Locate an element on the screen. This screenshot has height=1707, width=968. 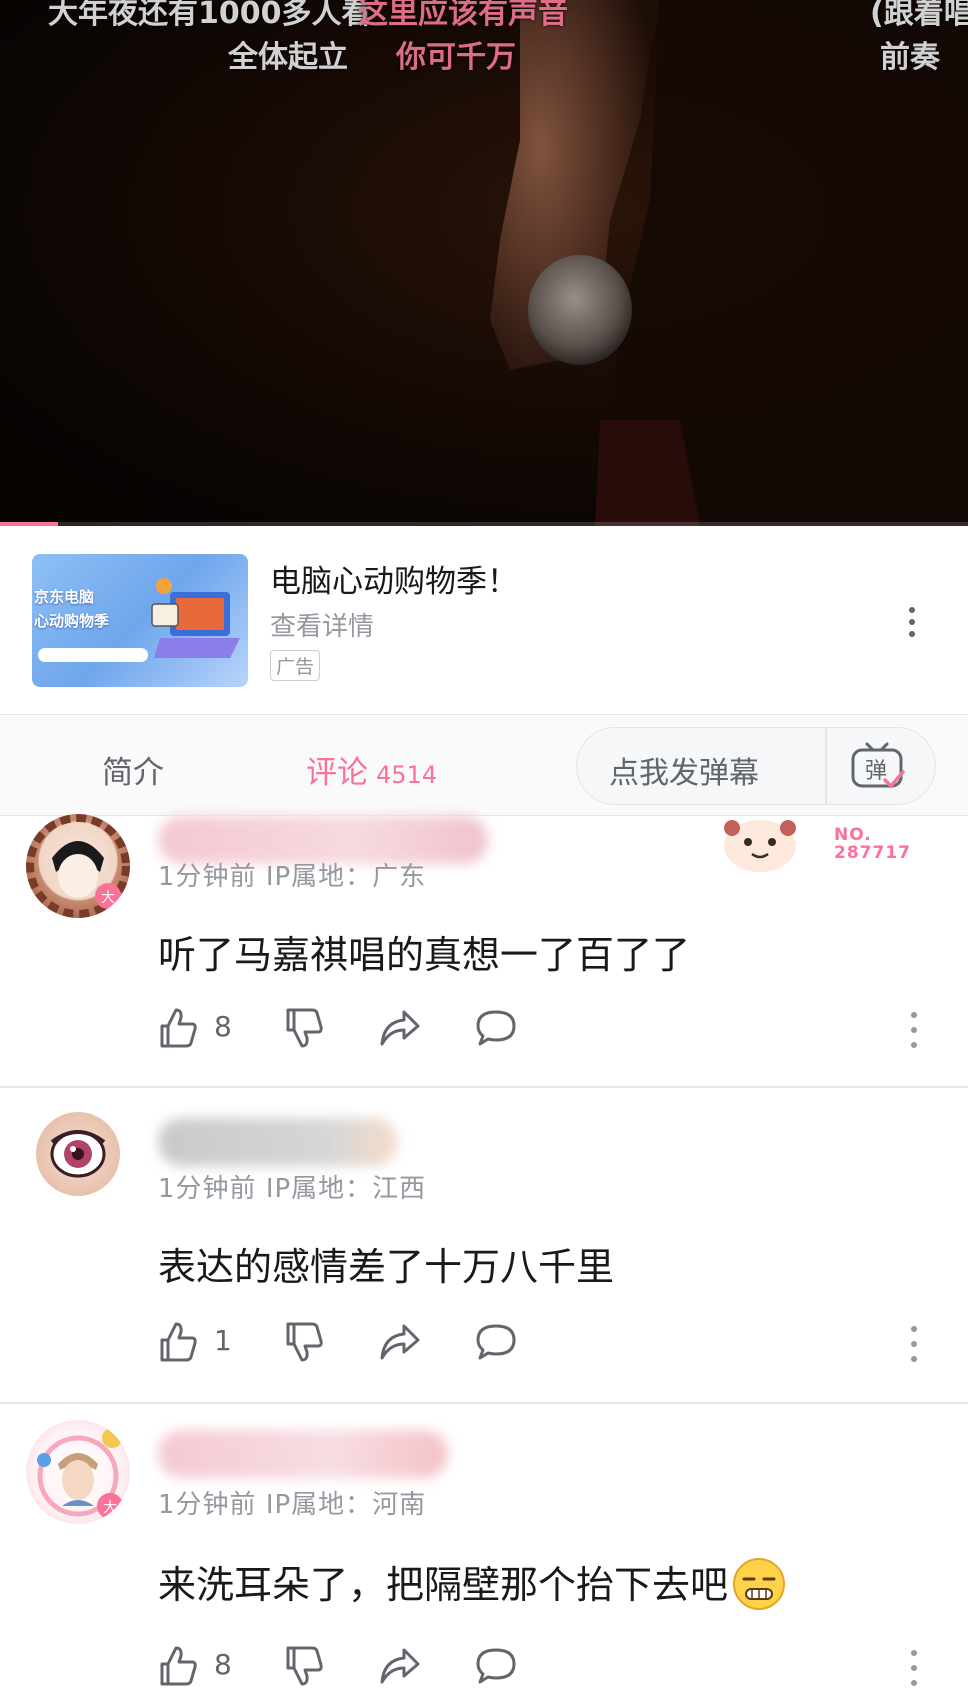
danmaku-1: 大年夜还有1000多人看 is located at coordinates (210, 15).